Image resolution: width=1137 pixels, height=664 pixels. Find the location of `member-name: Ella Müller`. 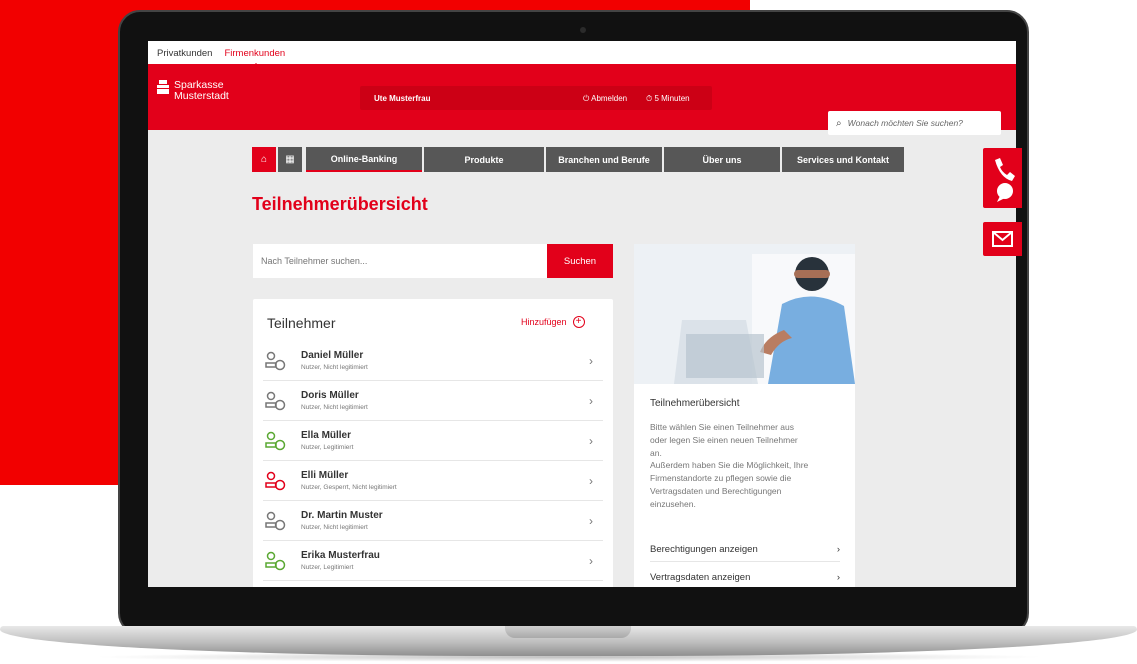

member-name: Ella Müller is located at coordinates (326, 435).